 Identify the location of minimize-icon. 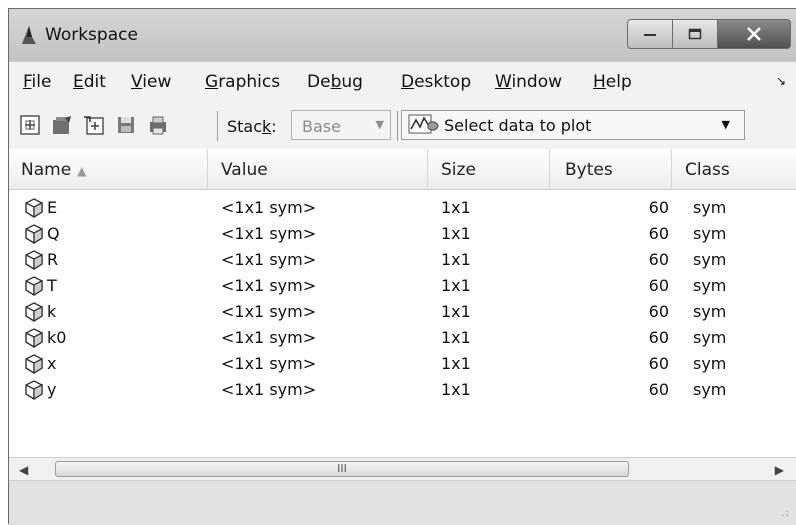
(650, 35).